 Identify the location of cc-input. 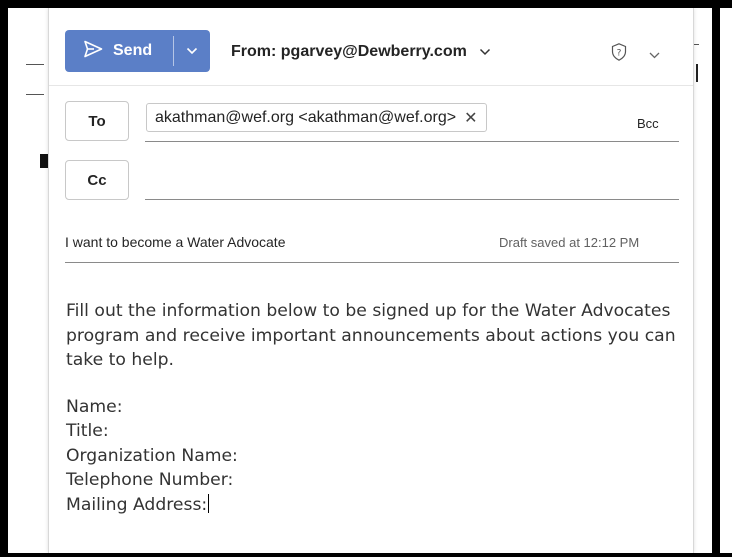
(408, 184).